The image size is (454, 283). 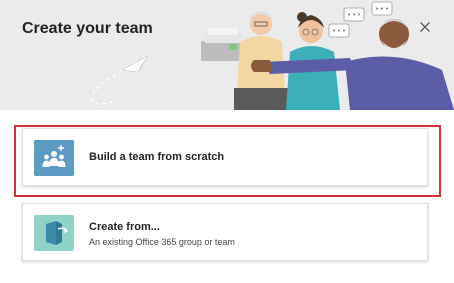 I want to click on close-button, so click(x=425, y=27).